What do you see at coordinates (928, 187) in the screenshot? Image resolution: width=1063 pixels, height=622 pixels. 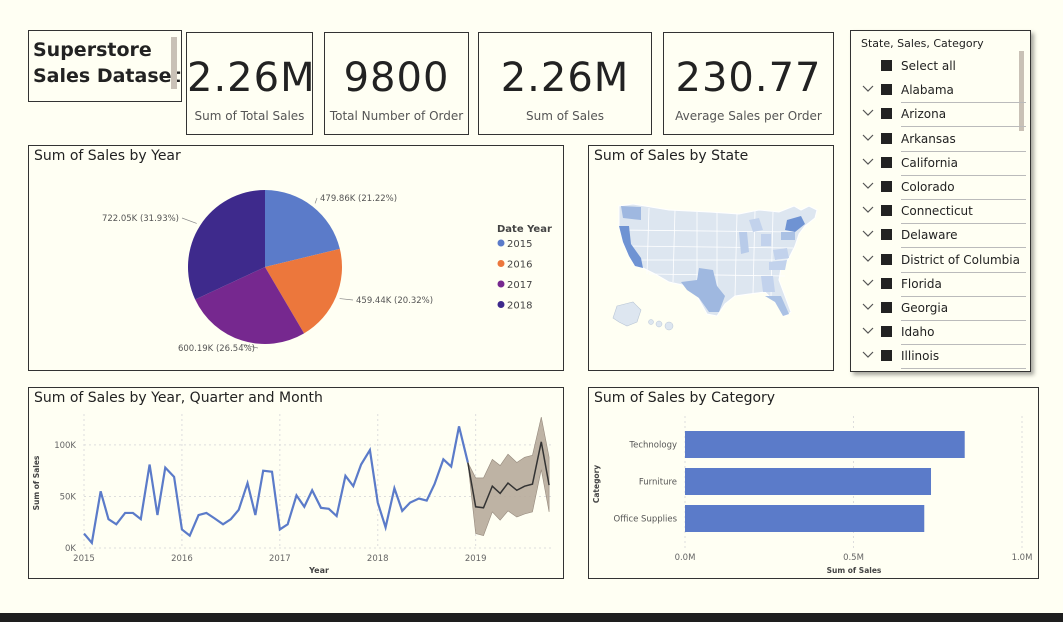 I see `slicer-item-label: Colorado` at bounding box center [928, 187].